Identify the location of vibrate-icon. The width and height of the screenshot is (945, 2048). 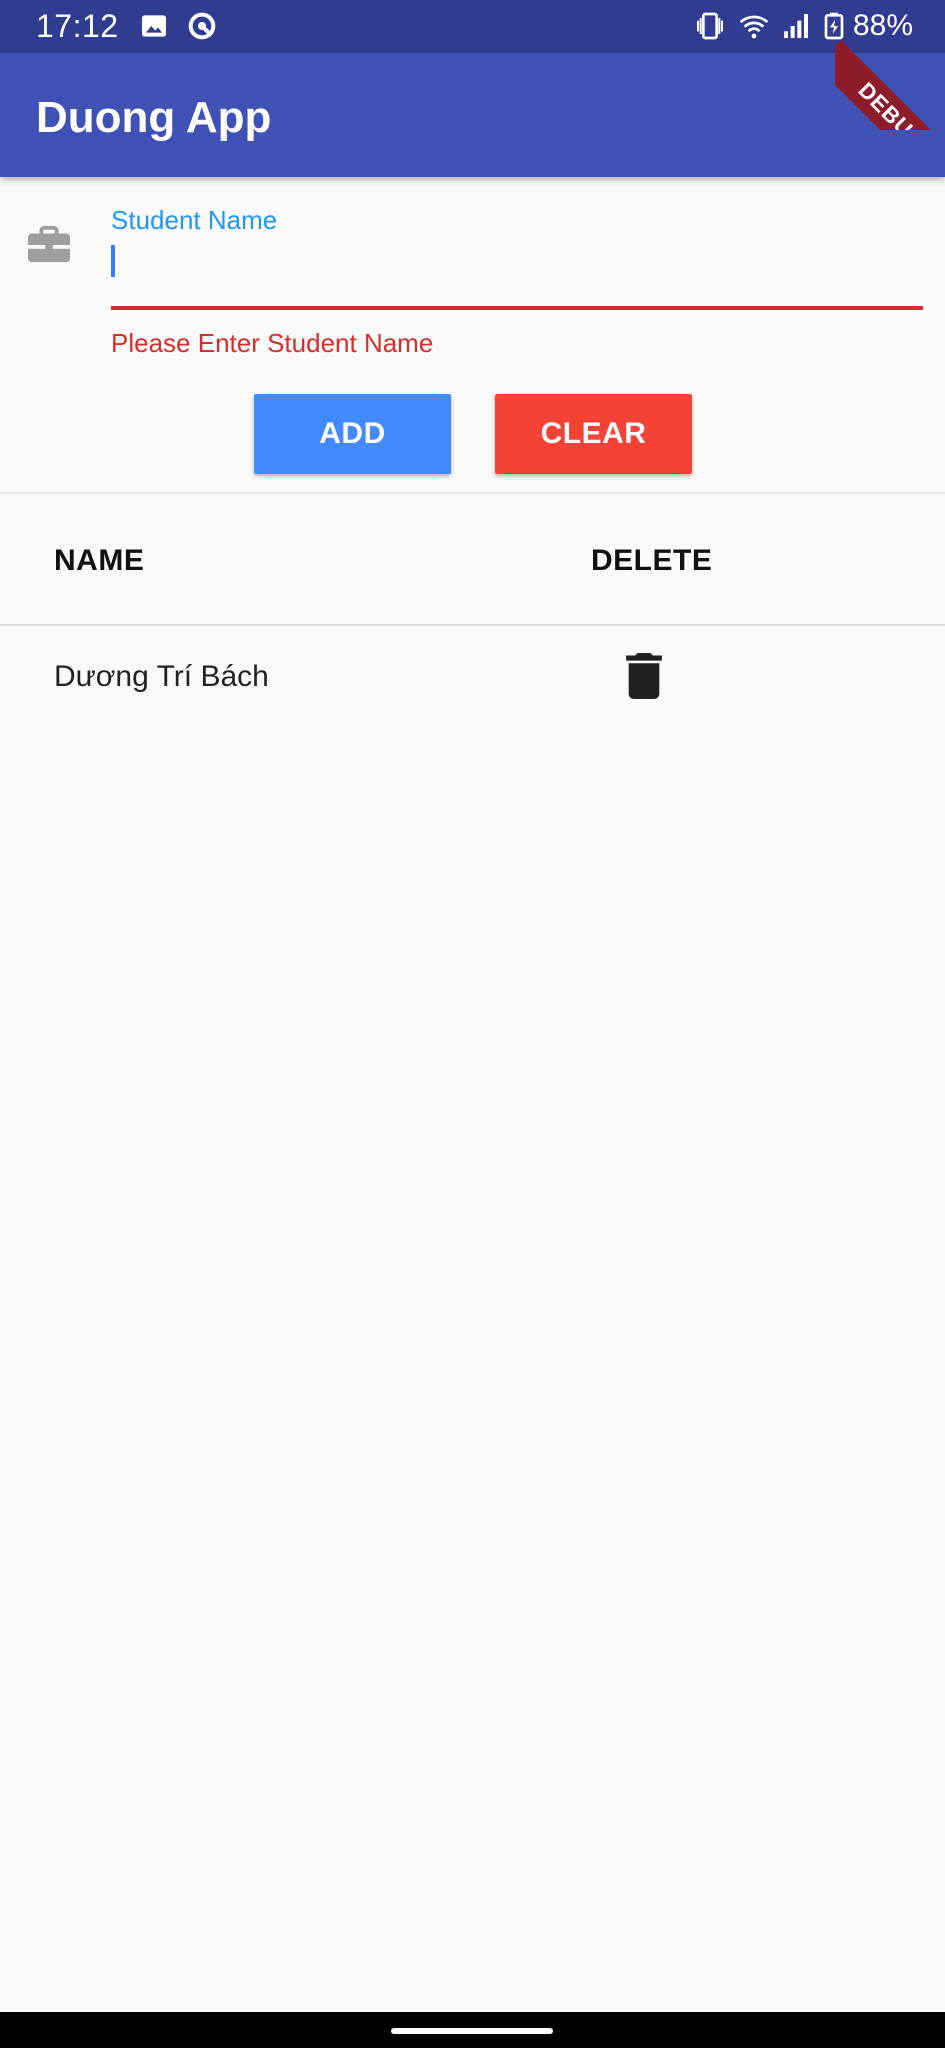
(710, 26).